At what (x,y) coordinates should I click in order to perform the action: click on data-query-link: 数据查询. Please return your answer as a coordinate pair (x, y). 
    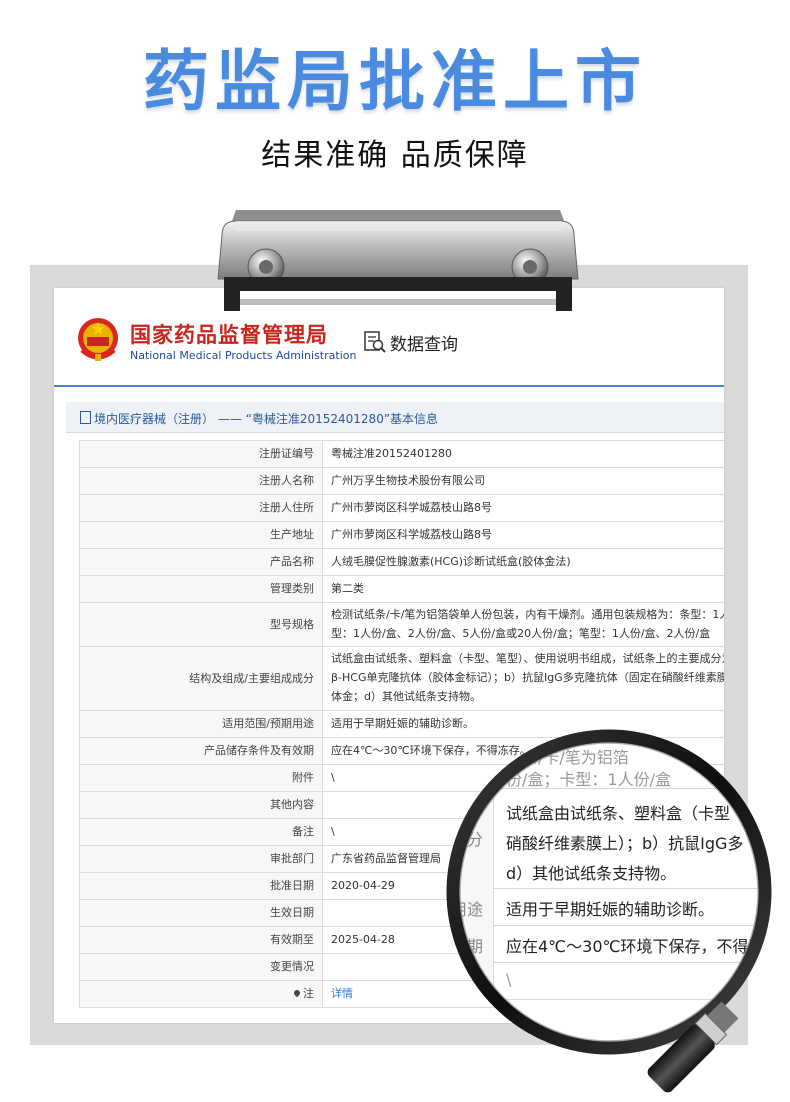
    Looking at the image, I should click on (424, 342).